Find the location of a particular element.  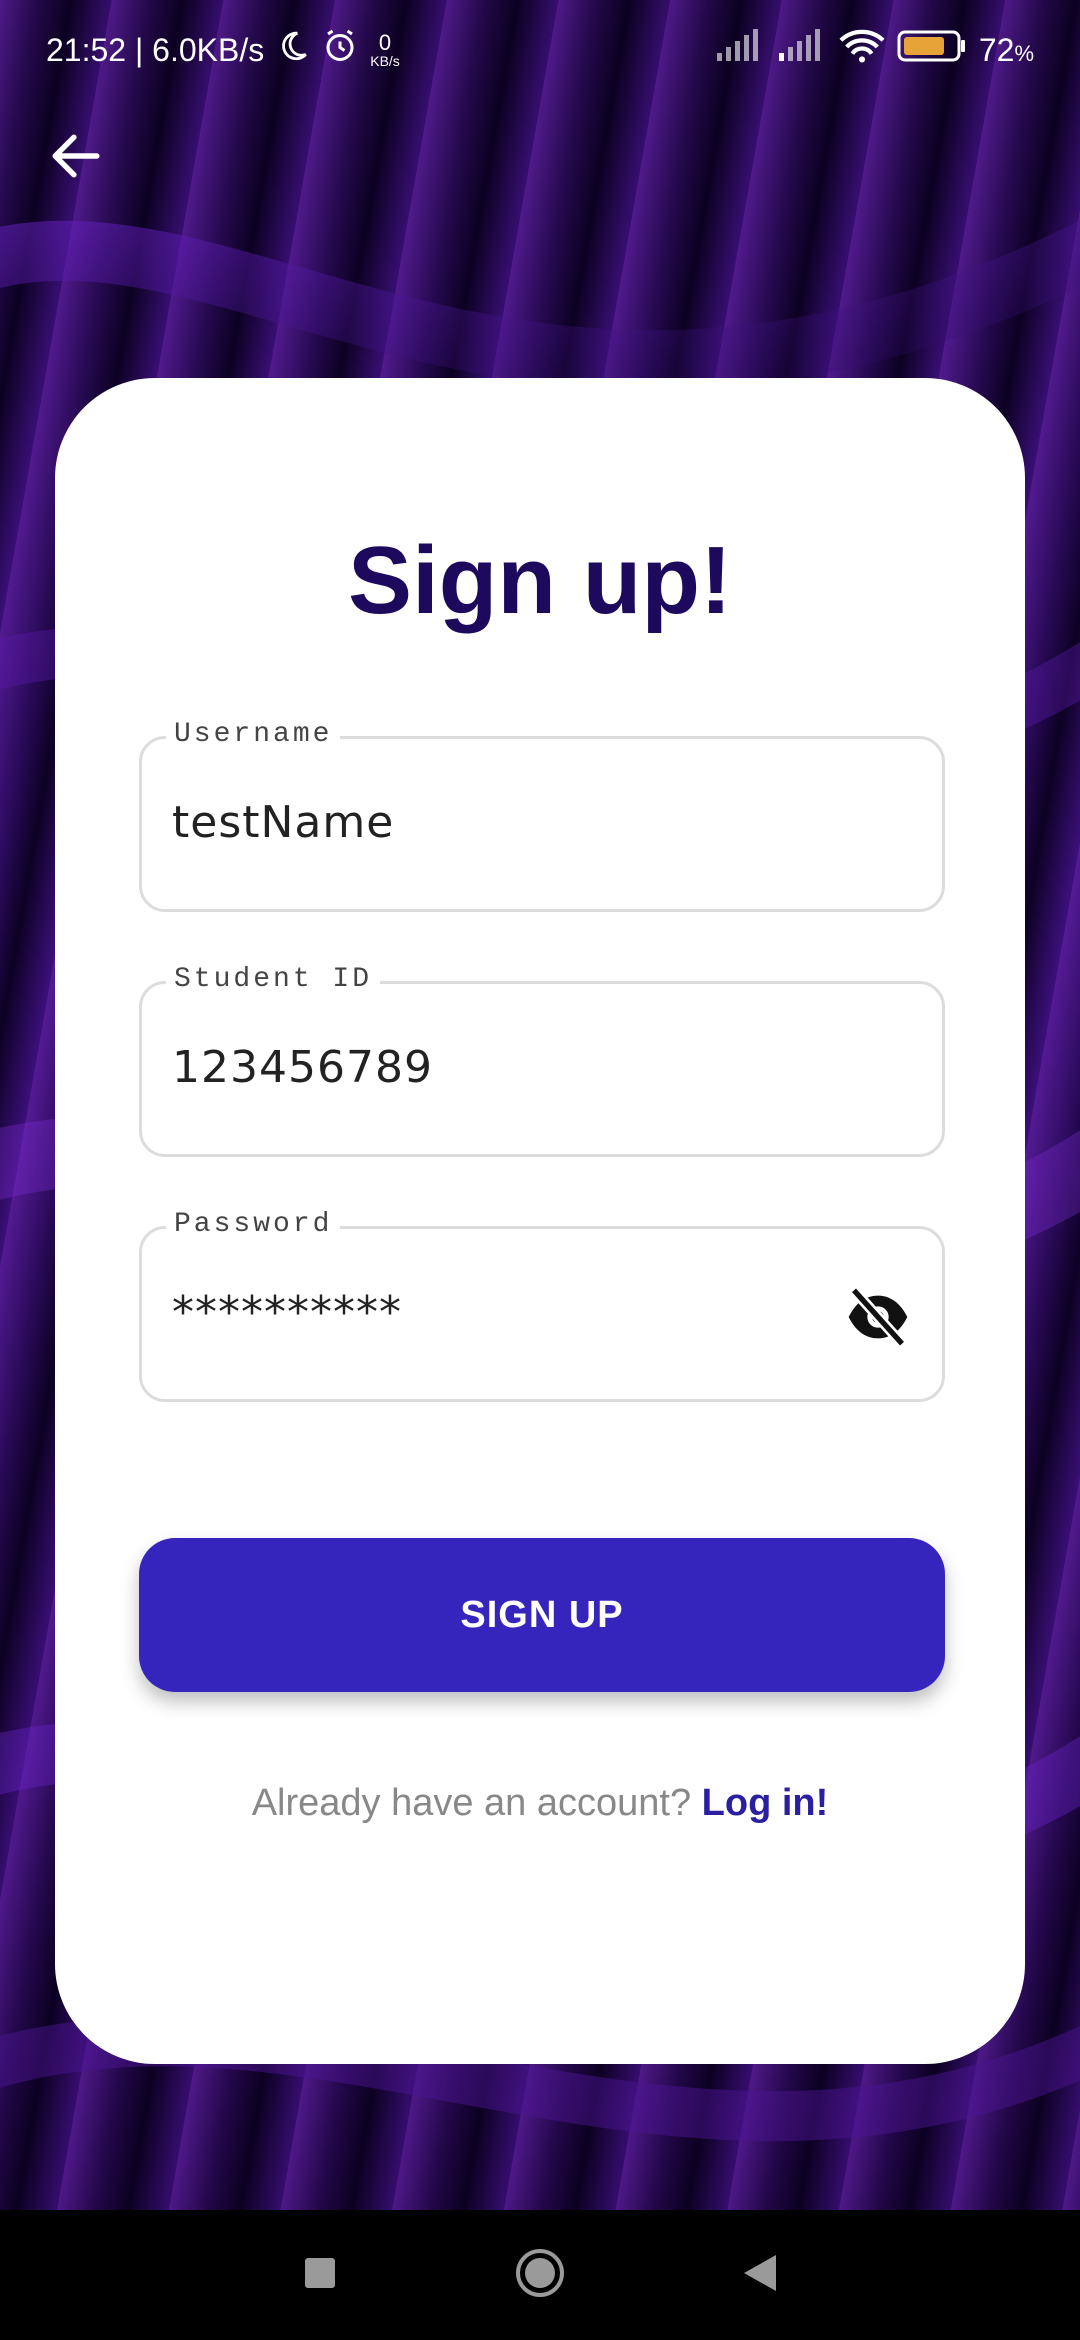

page-title: Sign up! is located at coordinates (540, 580).